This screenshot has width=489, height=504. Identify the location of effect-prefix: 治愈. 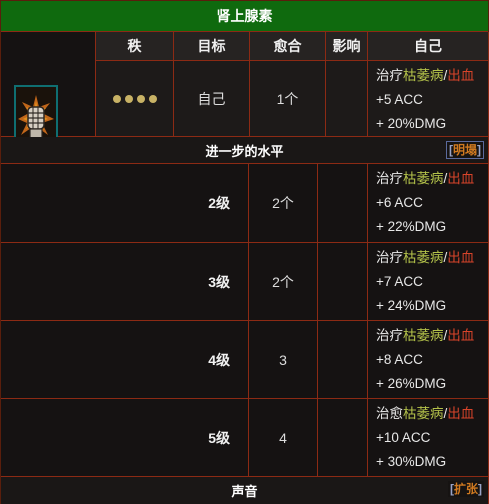
(389, 413).